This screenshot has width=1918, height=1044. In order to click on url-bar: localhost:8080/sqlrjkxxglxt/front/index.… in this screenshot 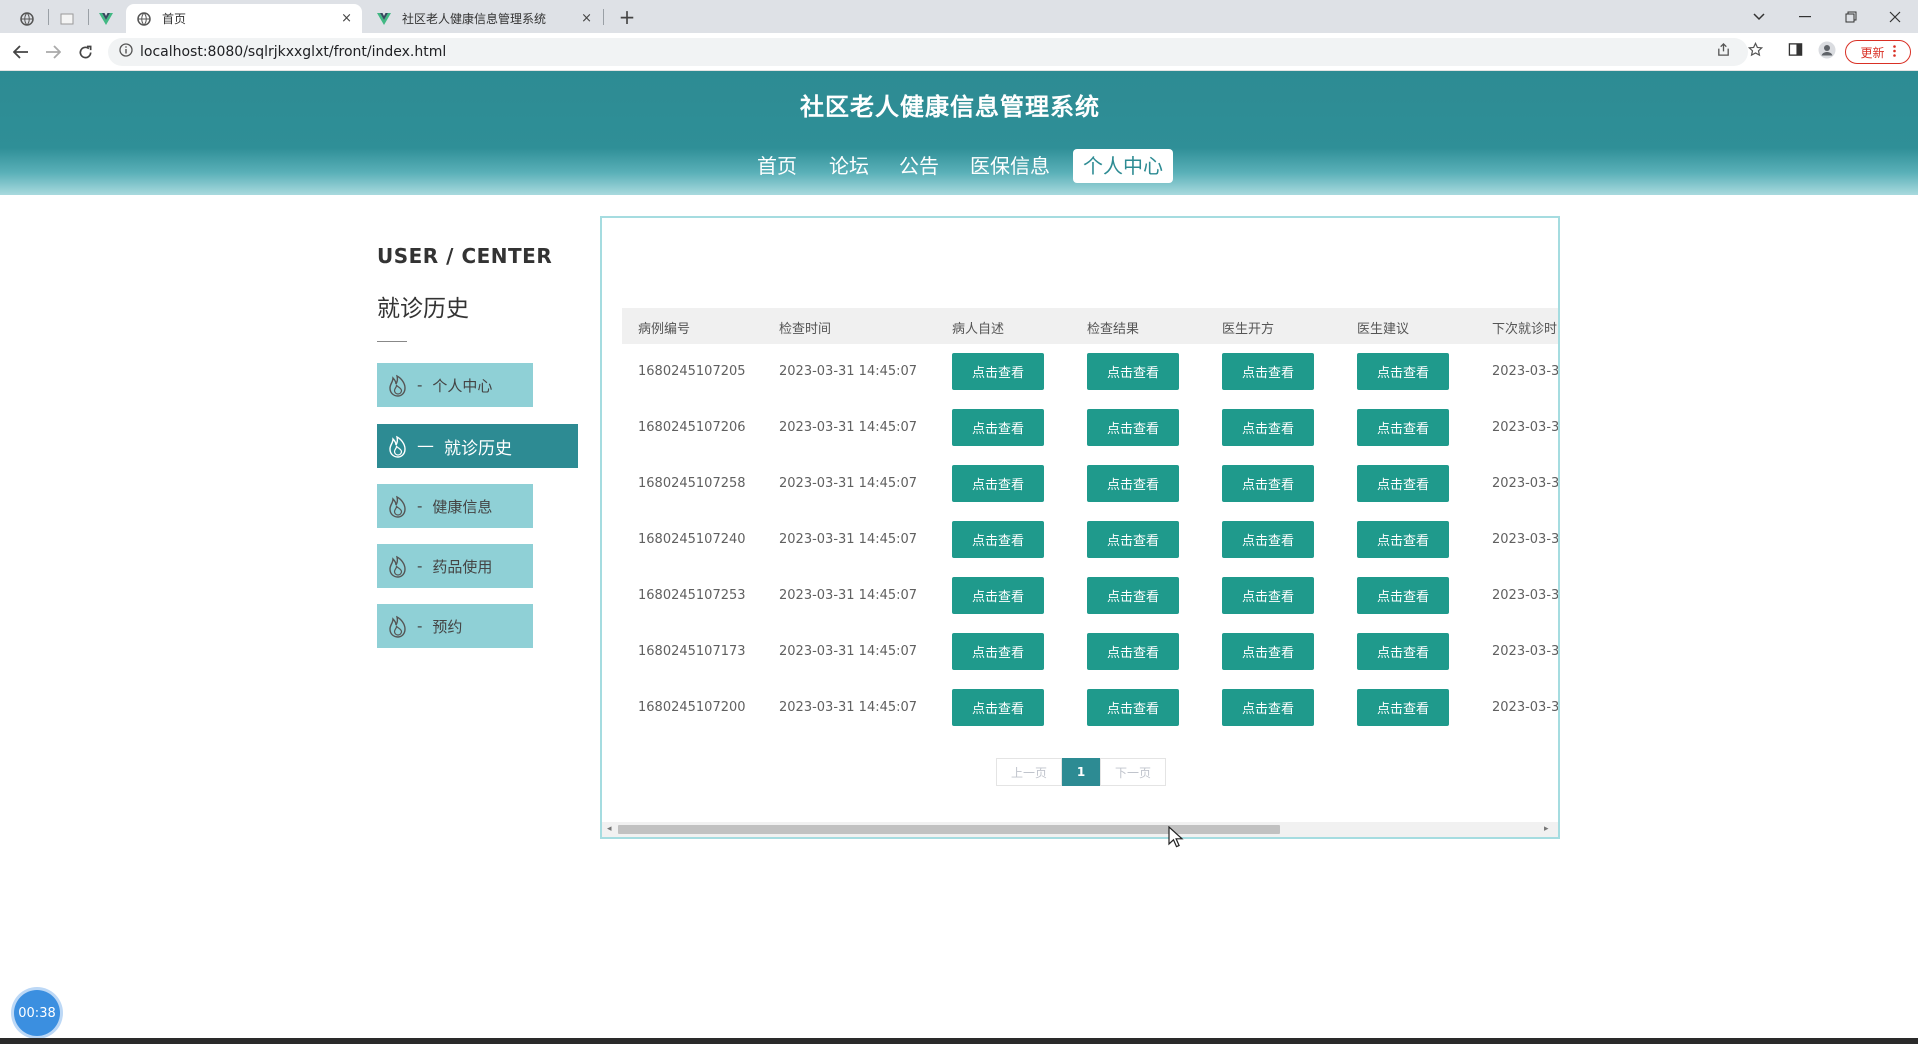, I will do `click(928, 52)`.